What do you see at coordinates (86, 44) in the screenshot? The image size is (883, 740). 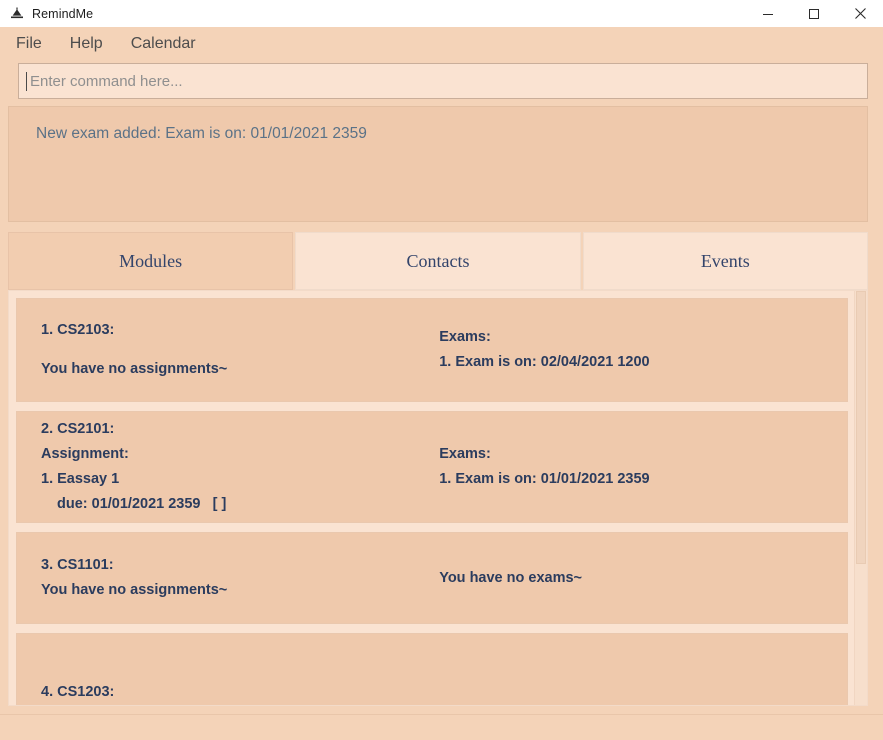 I see `menu-item-help: Help` at bounding box center [86, 44].